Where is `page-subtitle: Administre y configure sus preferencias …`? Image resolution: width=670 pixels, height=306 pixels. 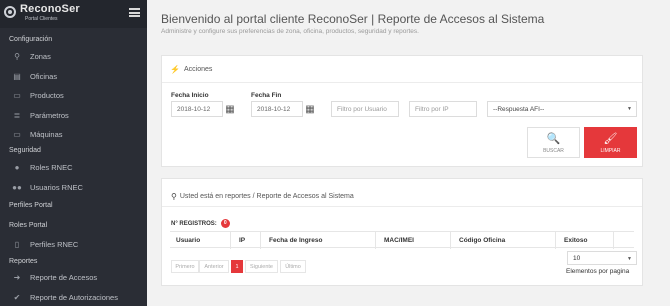 page-subtitle: Administre y configure sus preferencias … is located at coordinates (290, 31).